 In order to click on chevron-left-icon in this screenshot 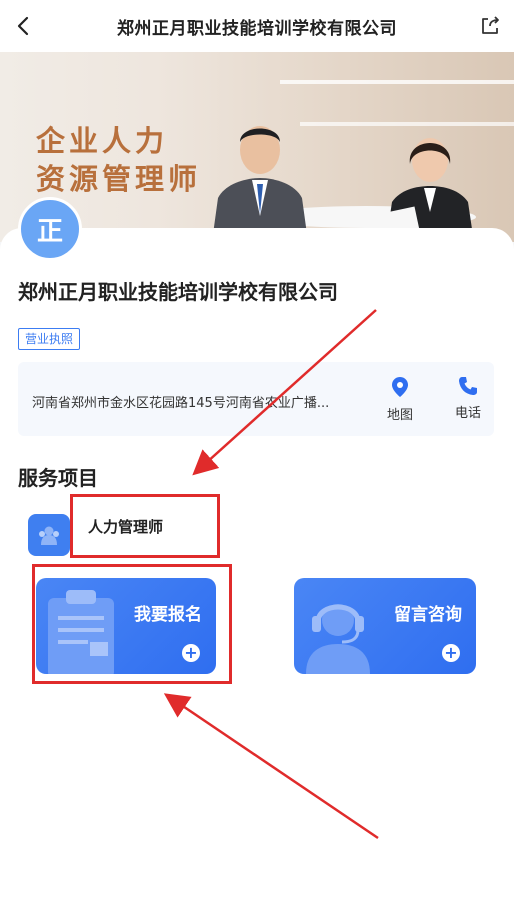, I will do `click(23, 26)`.